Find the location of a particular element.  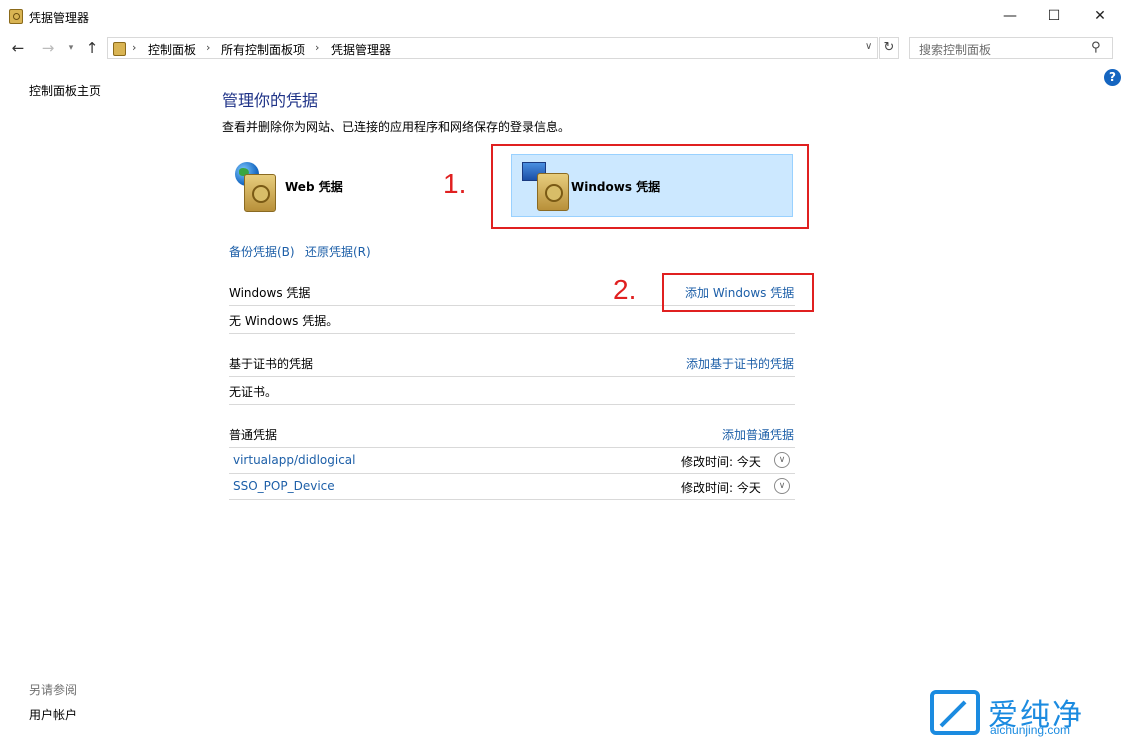

breadcrumb-control-panel: 控制面板 is located at coordinates (172, 49).